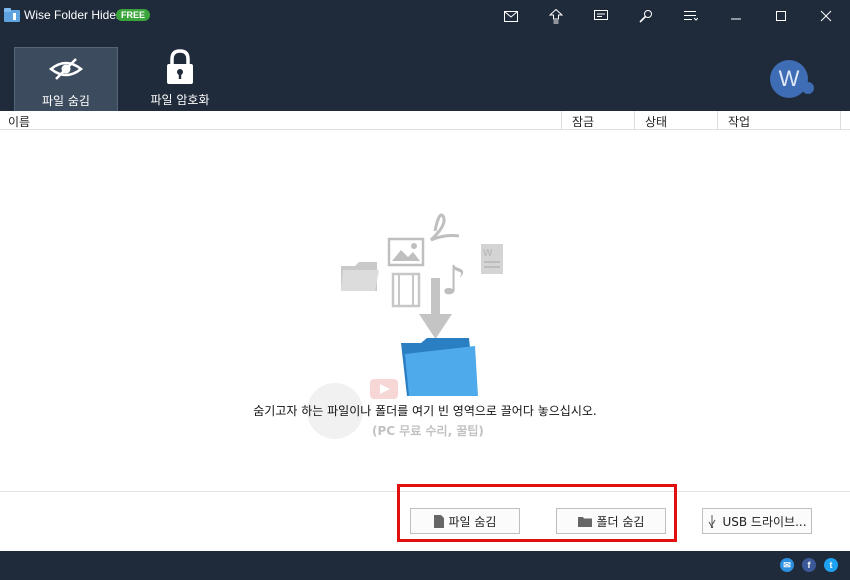 Image resolution: width=850 pixels, height=580 pixels. I want to click on maximize-button, so click(781, 16).